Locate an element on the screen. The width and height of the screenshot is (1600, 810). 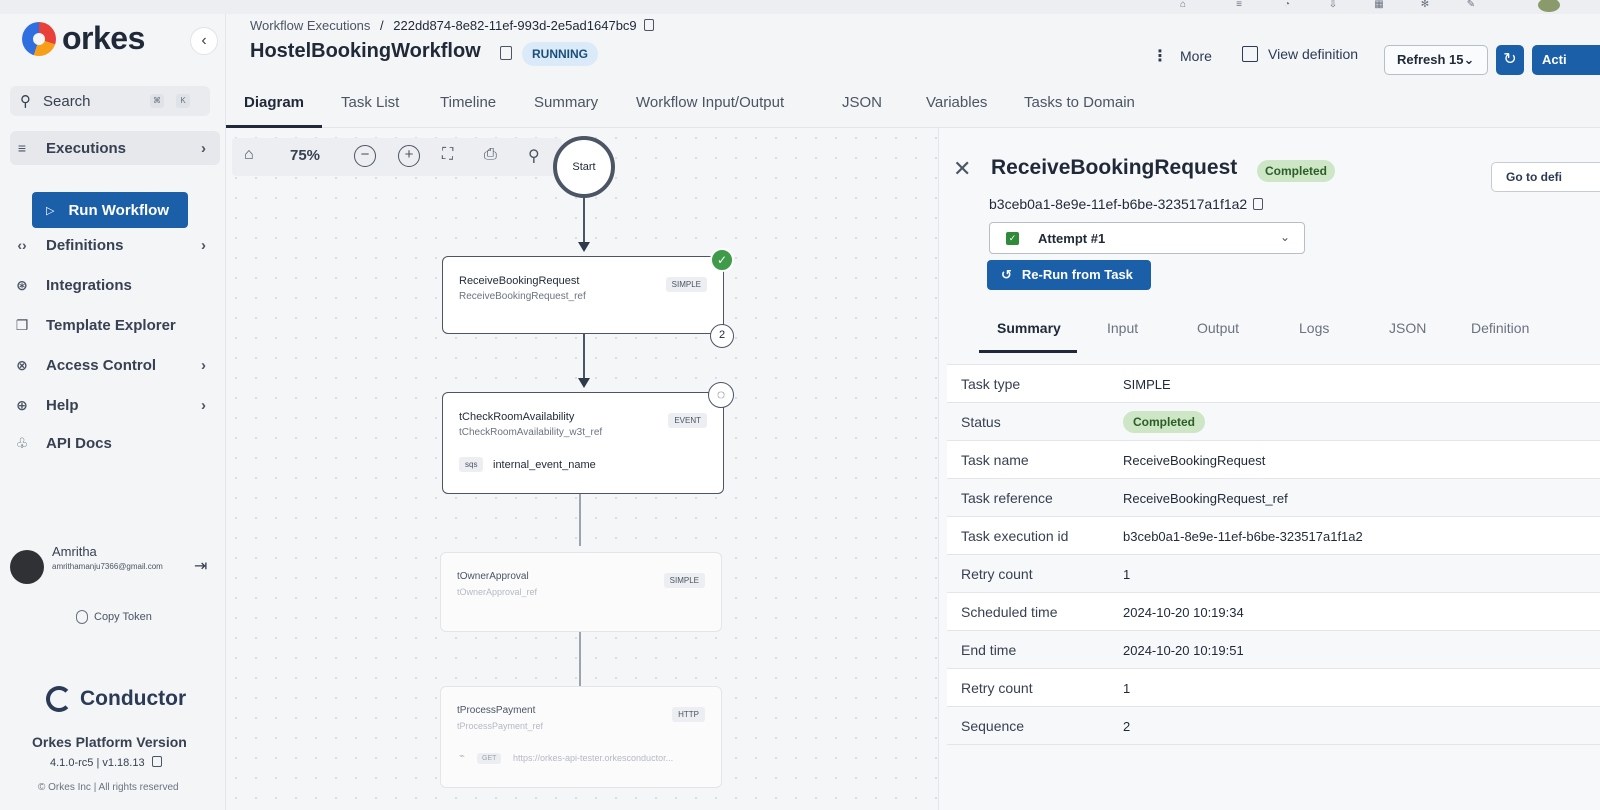
print-icon: ⎙ is located at coordinates (490, 155).